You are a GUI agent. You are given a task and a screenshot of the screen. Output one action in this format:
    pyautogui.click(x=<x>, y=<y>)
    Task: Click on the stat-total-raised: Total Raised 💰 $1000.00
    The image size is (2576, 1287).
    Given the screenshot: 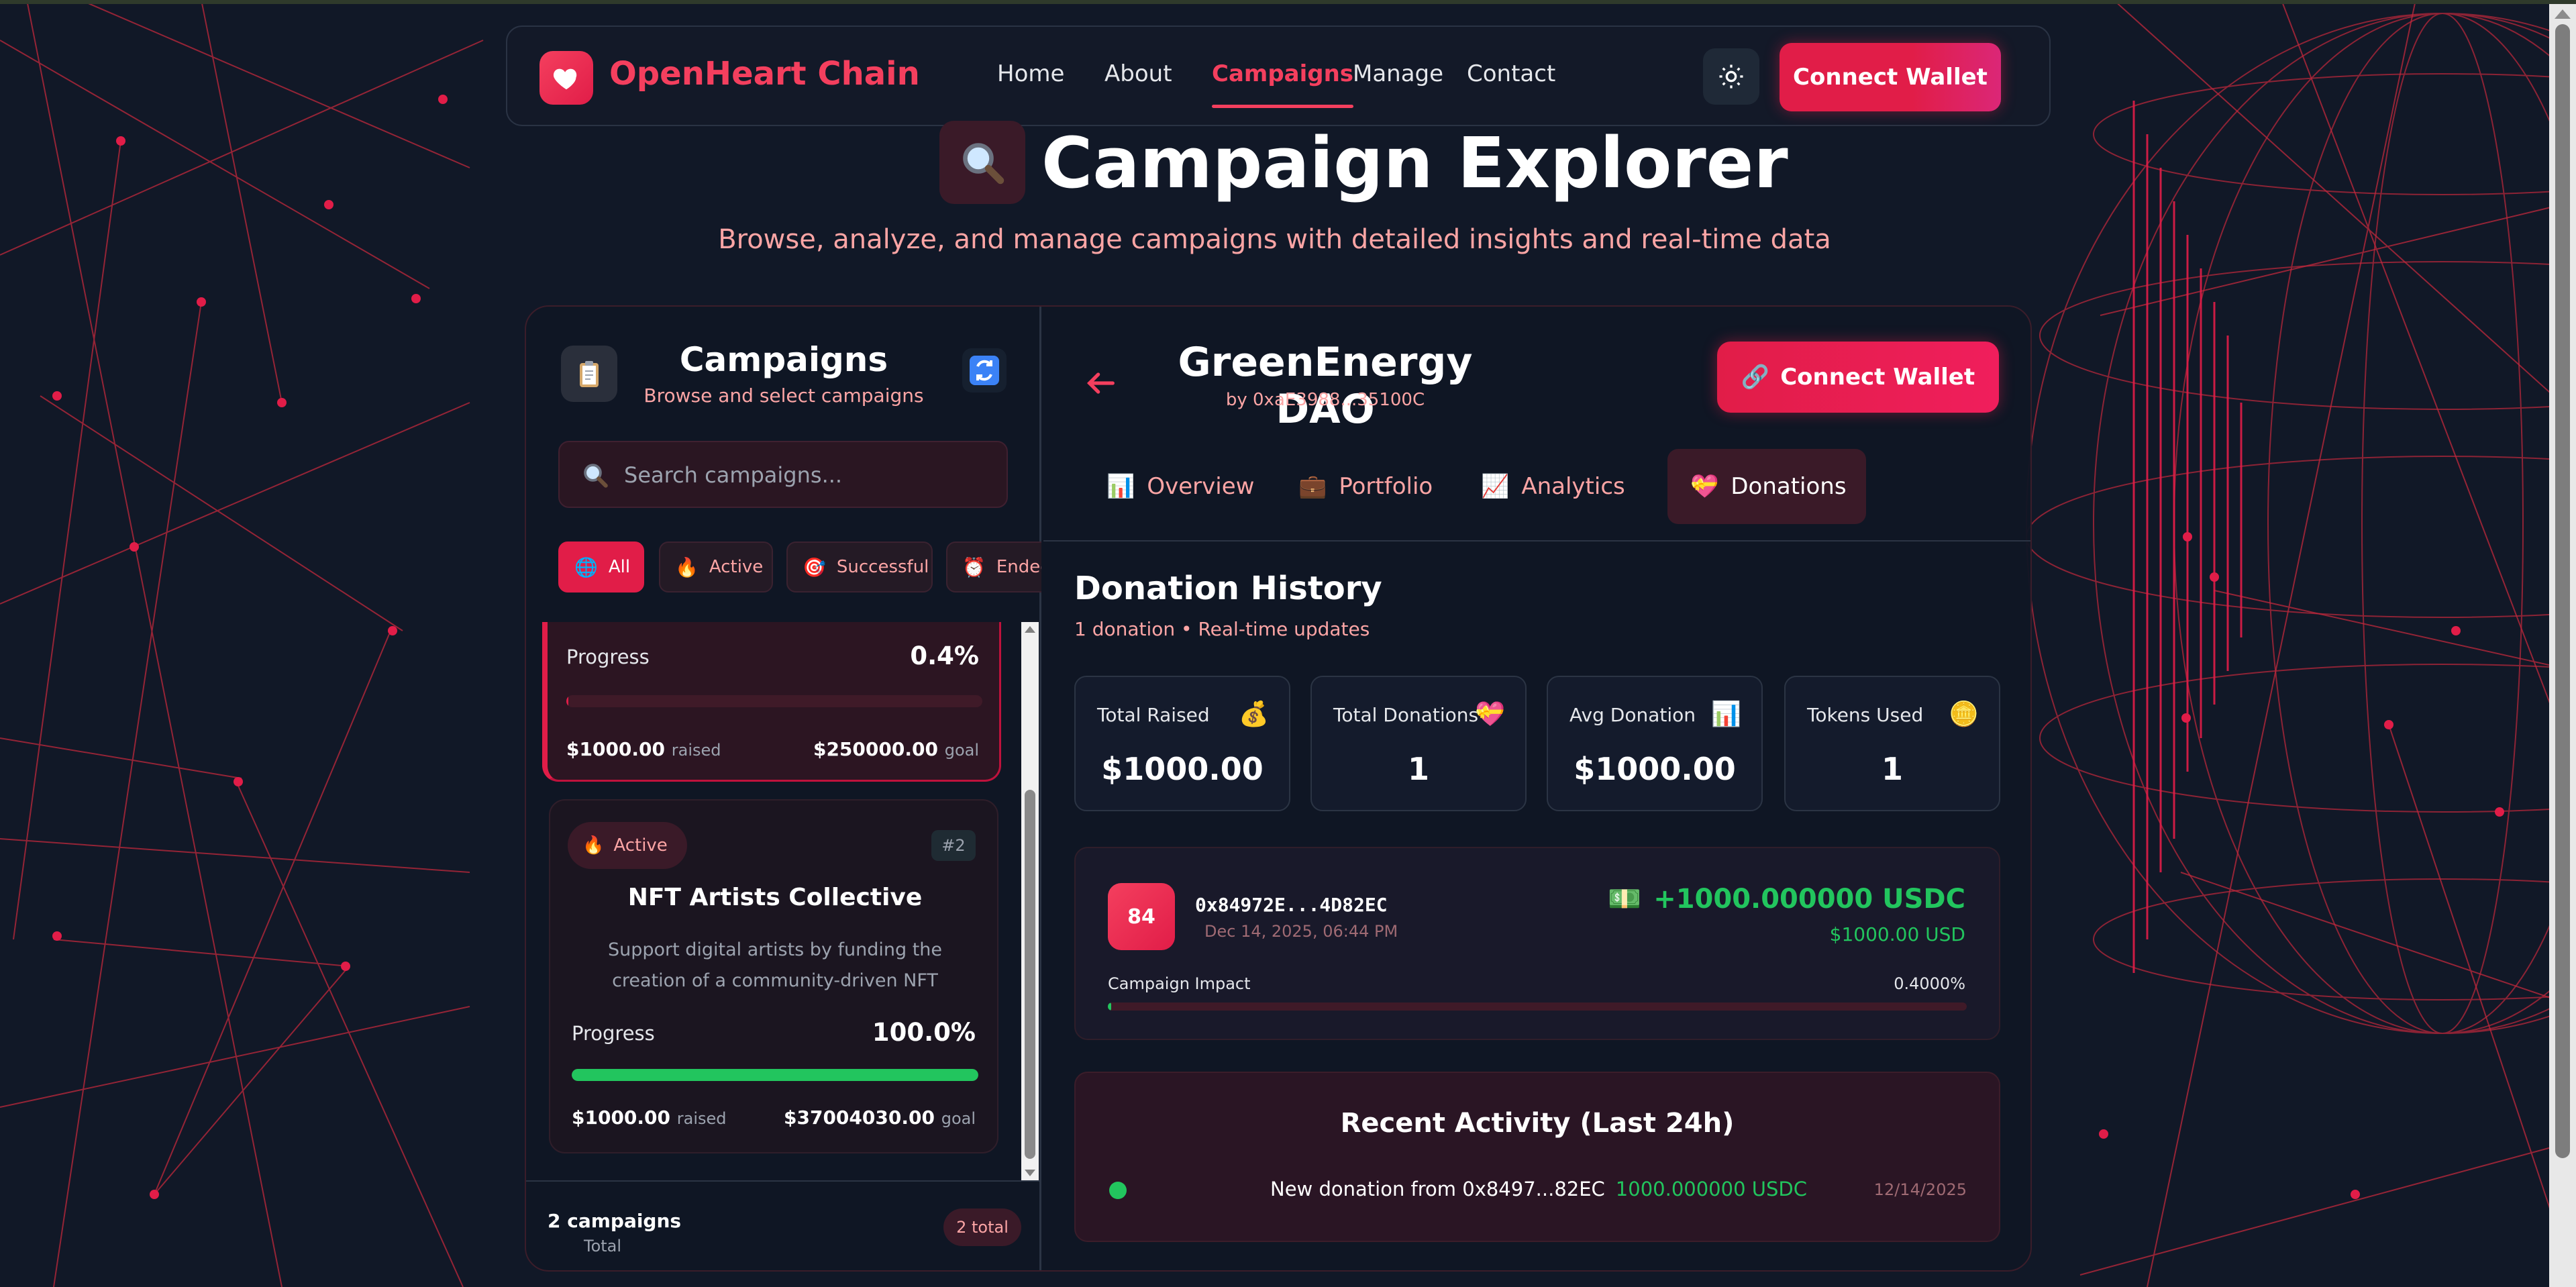 What is the action you would take?
    pyautogui.click(x=1182, y=743)
    